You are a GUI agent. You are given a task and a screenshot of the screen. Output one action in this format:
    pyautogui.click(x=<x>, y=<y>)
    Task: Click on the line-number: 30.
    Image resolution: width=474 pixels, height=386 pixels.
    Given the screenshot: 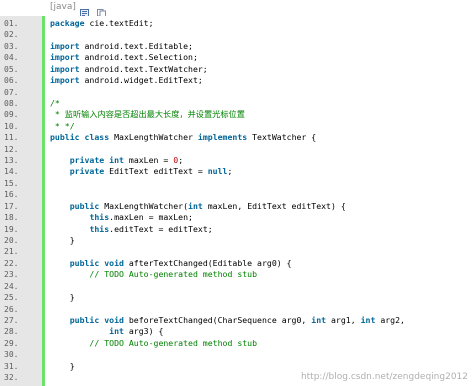 What is the action you would take?
    pyautogui.click(x=11, y=355)
    